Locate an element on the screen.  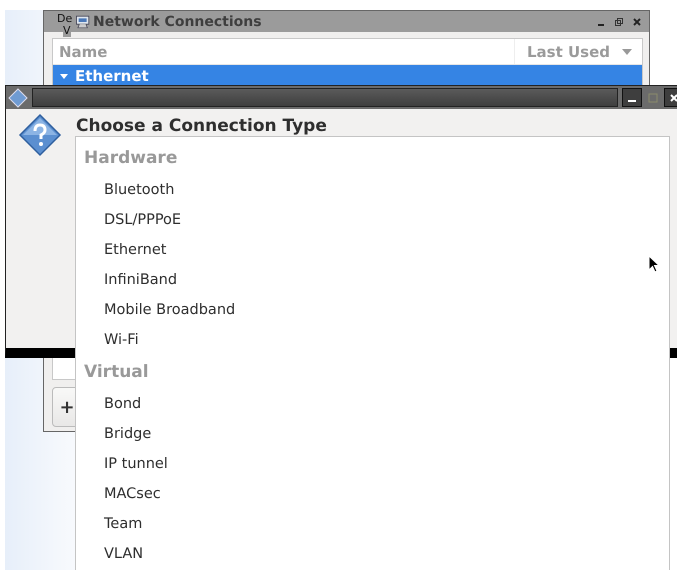
expander-icon is located at coordinates (64, 76).